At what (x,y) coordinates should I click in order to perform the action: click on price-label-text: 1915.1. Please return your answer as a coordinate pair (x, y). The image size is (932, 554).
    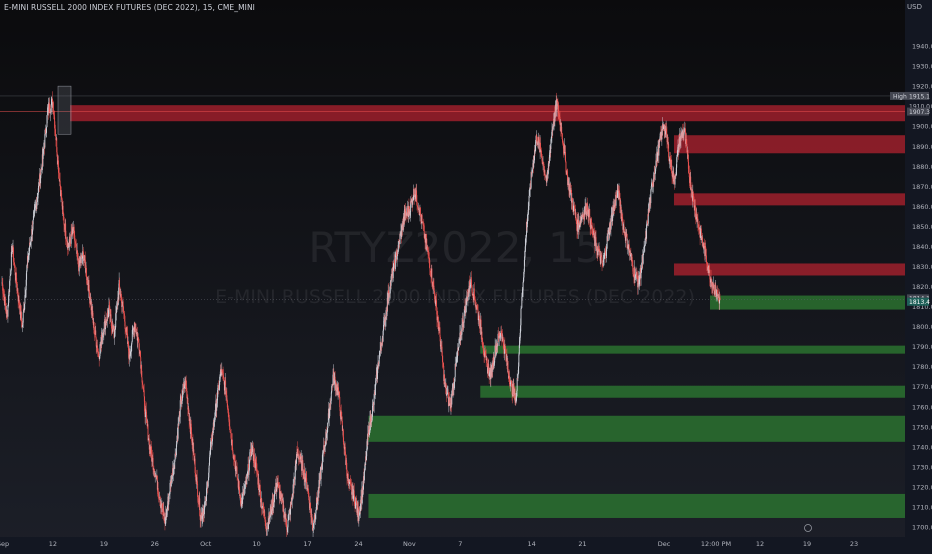
    Looking at the image, I should click on (919, 96).